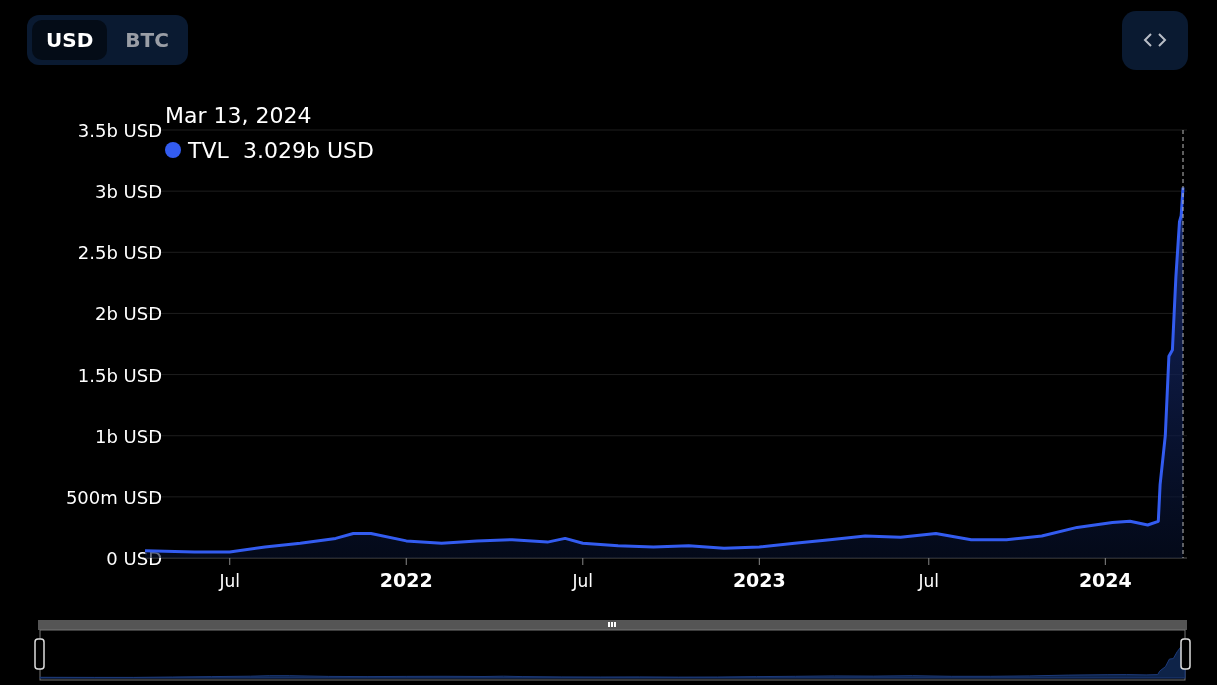 This screenshot has width=1217, height=685. Describe the element at coordinates (128, 314) in the screenshot. I see `y-axis-label: 2b USD` at that location.